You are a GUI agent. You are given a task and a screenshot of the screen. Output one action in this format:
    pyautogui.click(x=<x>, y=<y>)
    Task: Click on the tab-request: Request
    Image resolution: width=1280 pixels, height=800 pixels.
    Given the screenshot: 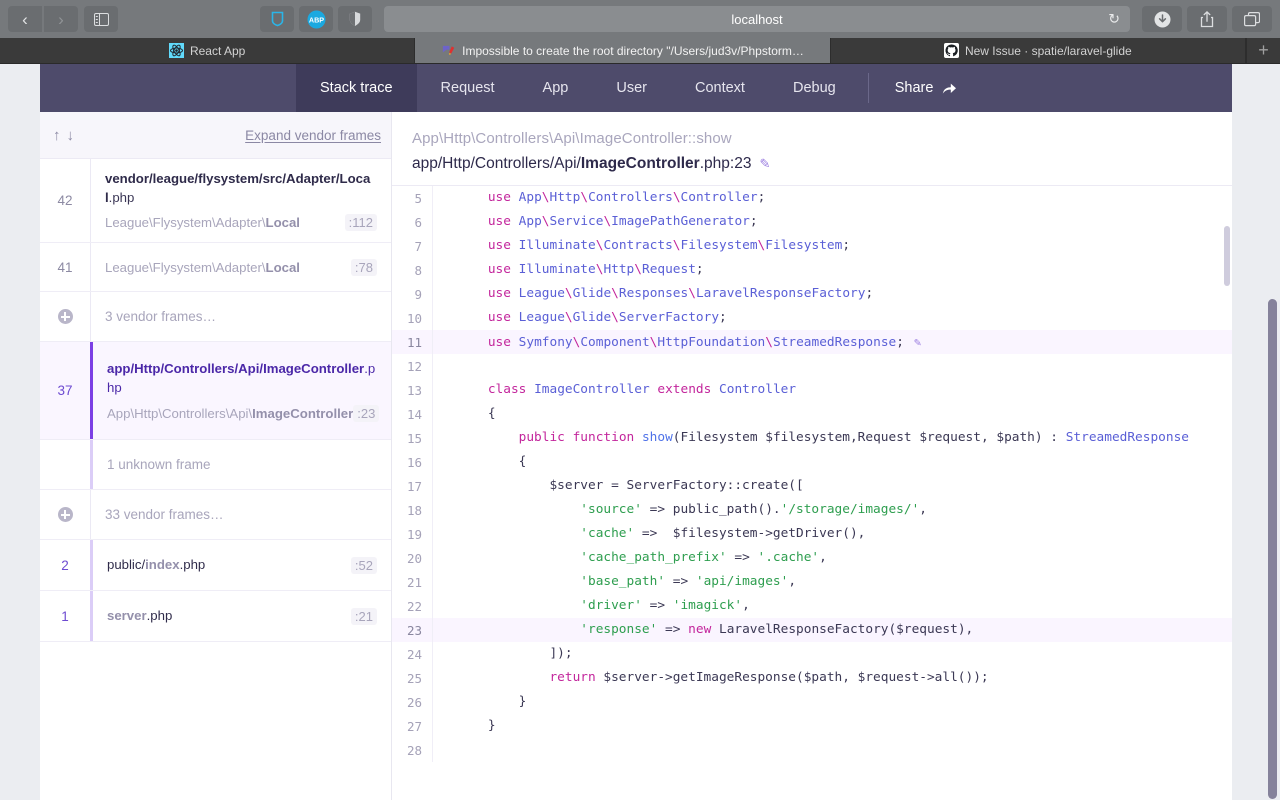 What is the action you would take?
    pyautogui.click(x=468, y=88)
    